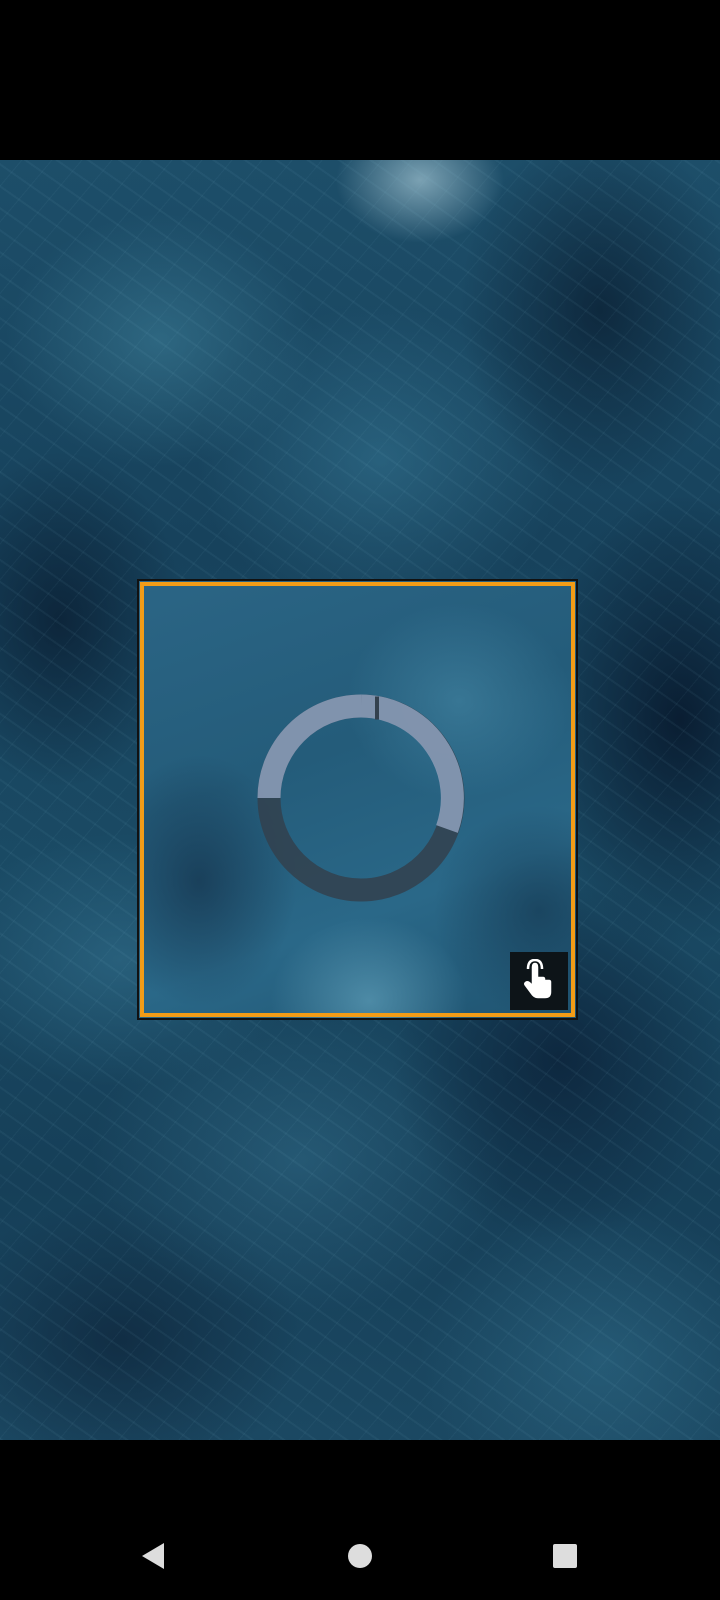 This screenshot has height=1600, width=720. I want to click on back-button, so click(154, 1556).